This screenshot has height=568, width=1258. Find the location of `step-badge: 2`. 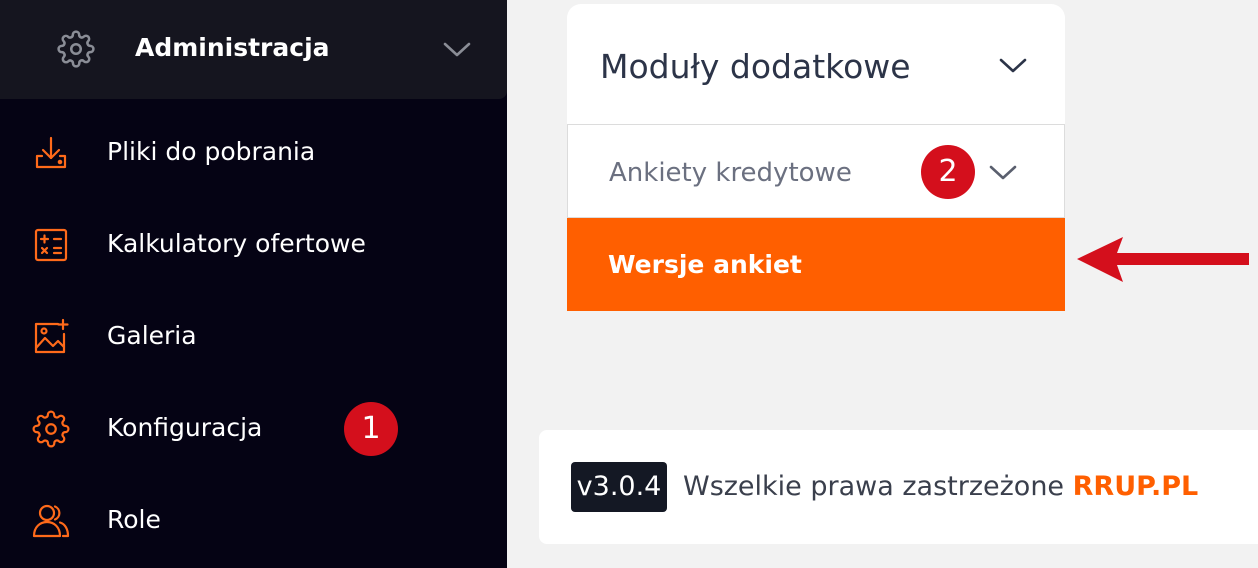

step-badge: 2 is located at coordinates (948, 172).